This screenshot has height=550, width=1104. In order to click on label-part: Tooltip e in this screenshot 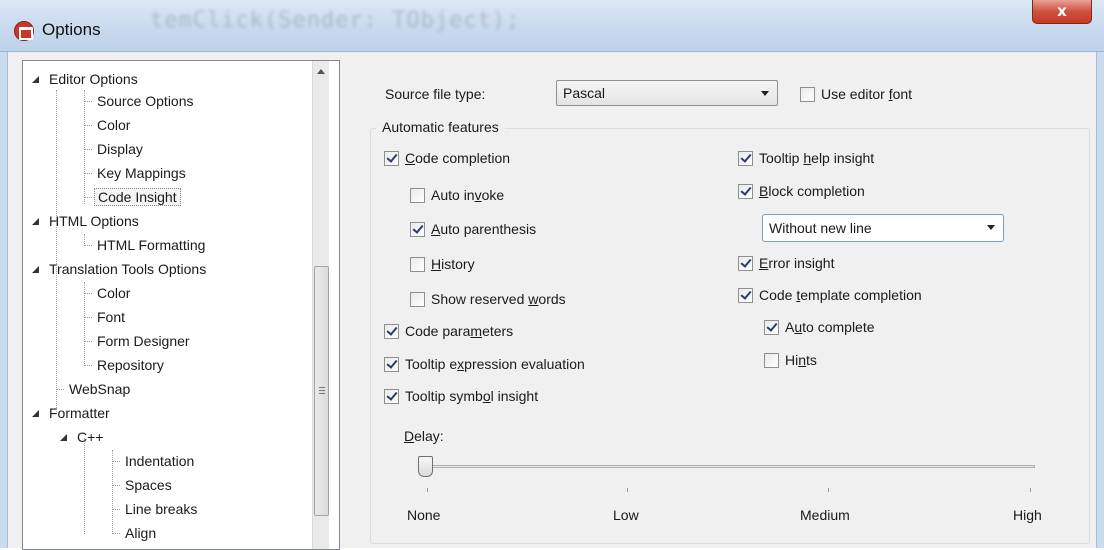, I will do `click(431, 364)`.